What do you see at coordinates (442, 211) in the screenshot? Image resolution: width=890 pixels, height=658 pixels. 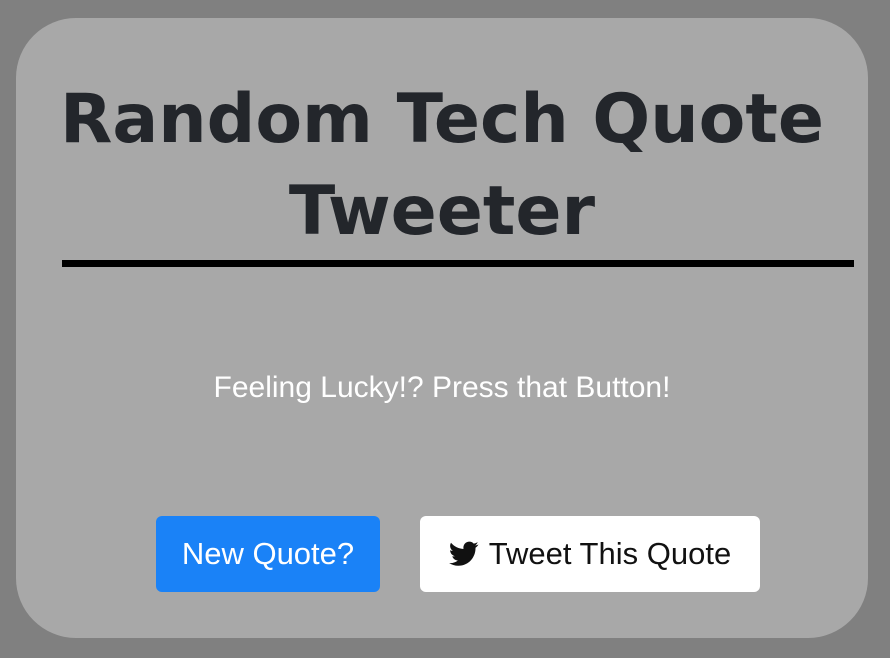 I see `page-title-line-2: Tweeter` at bounding box center [442, 211].